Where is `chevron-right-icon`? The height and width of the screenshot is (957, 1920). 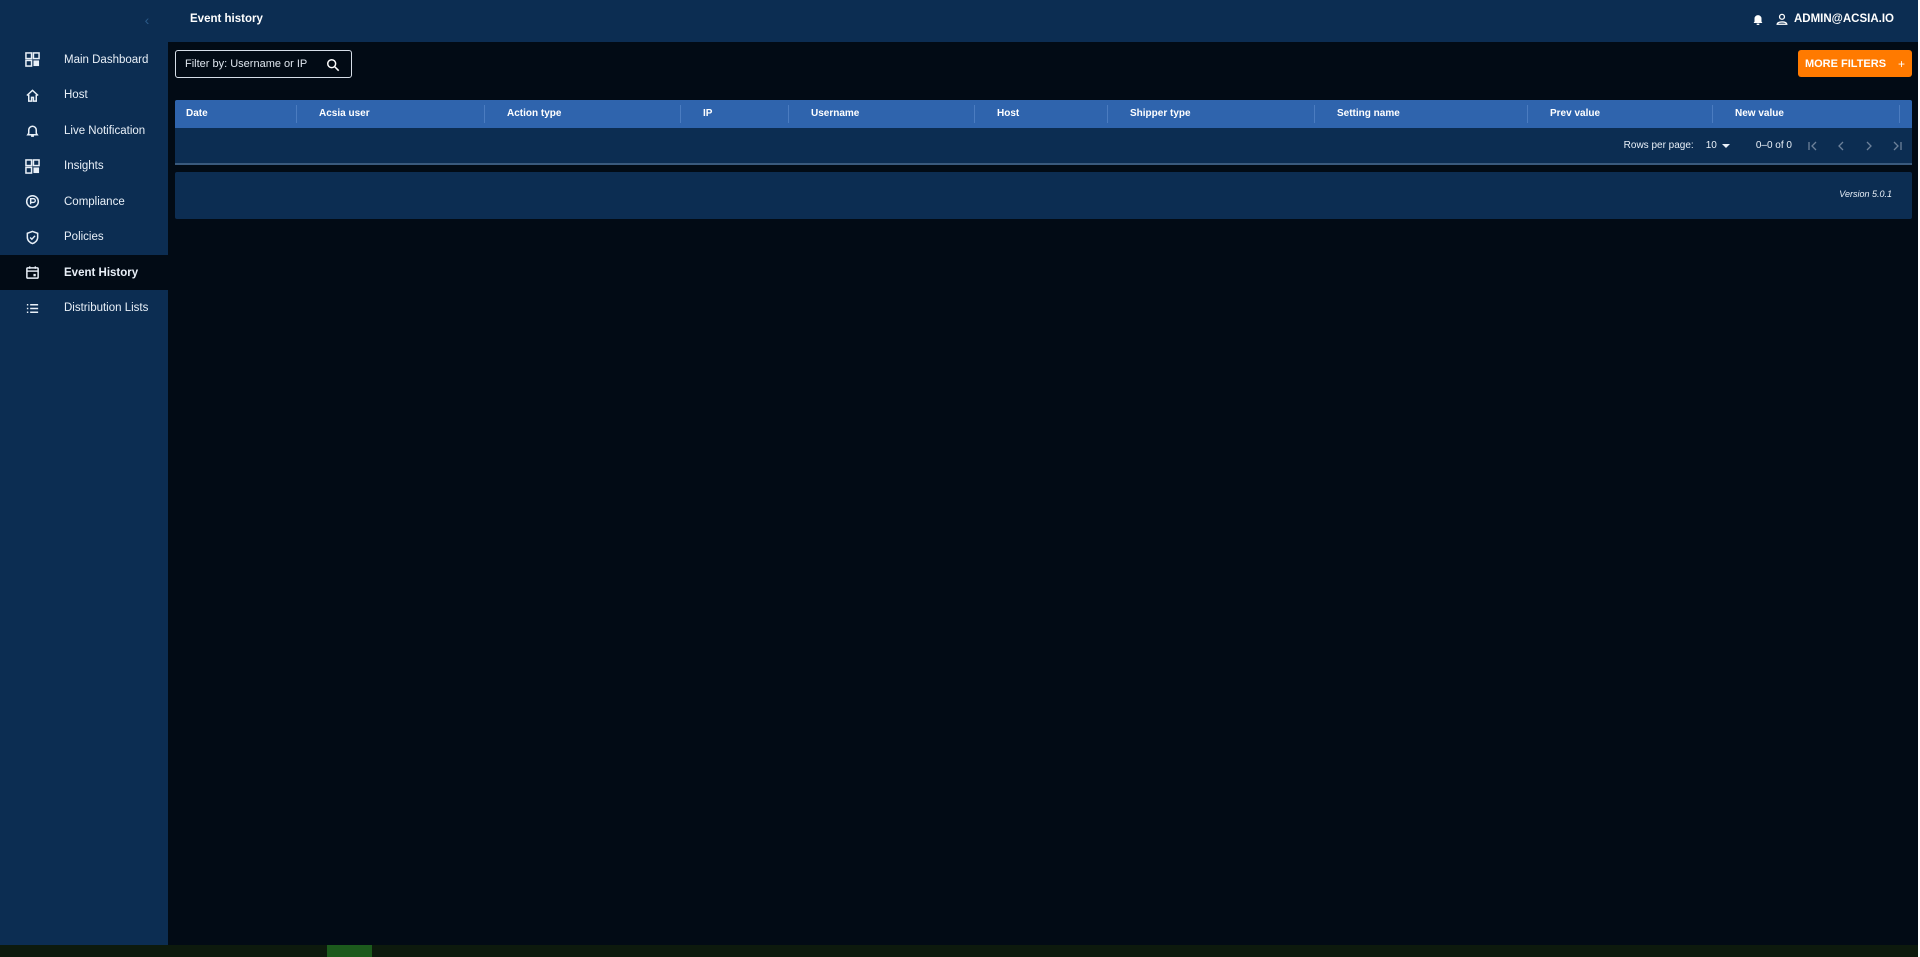 chevron-right-icon is located at coordinates (1869, 145).